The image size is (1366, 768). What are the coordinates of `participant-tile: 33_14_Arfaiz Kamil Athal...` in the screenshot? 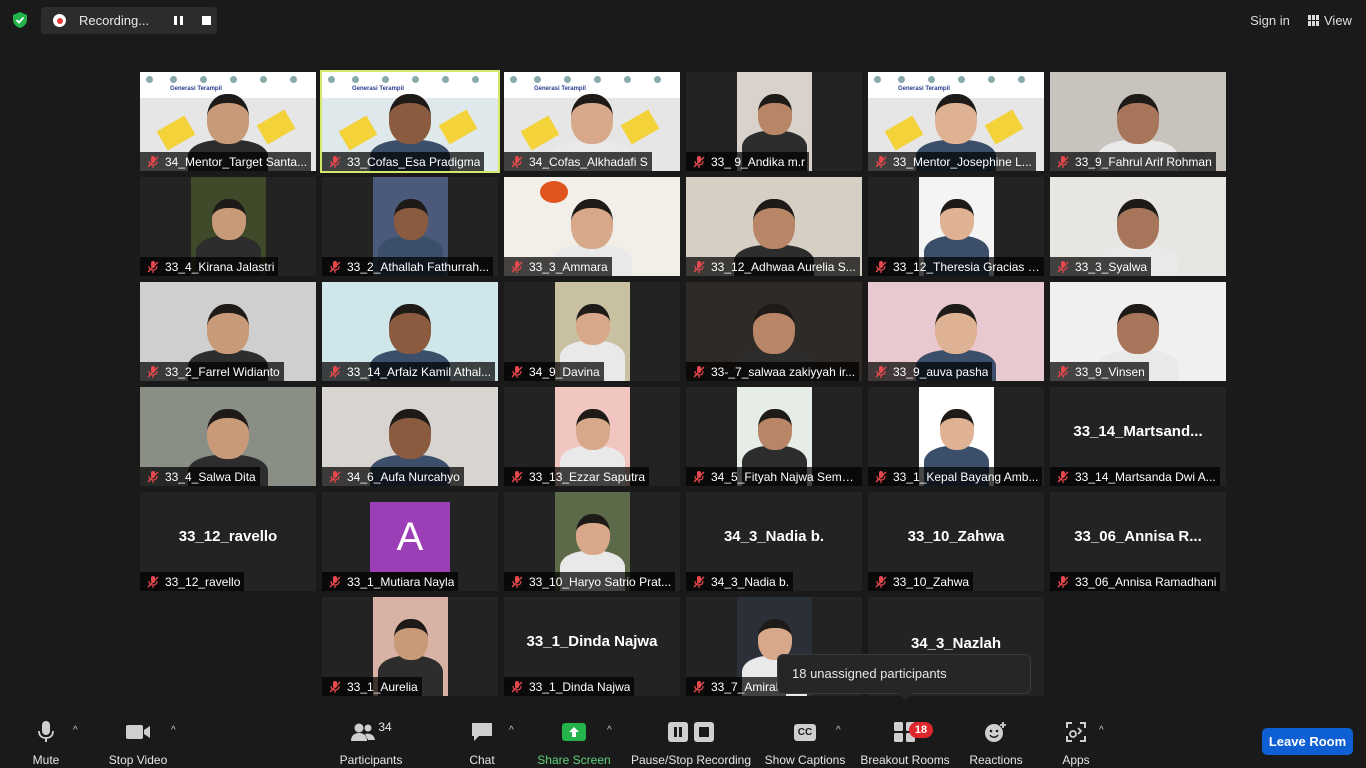 It's located at (410, 331).